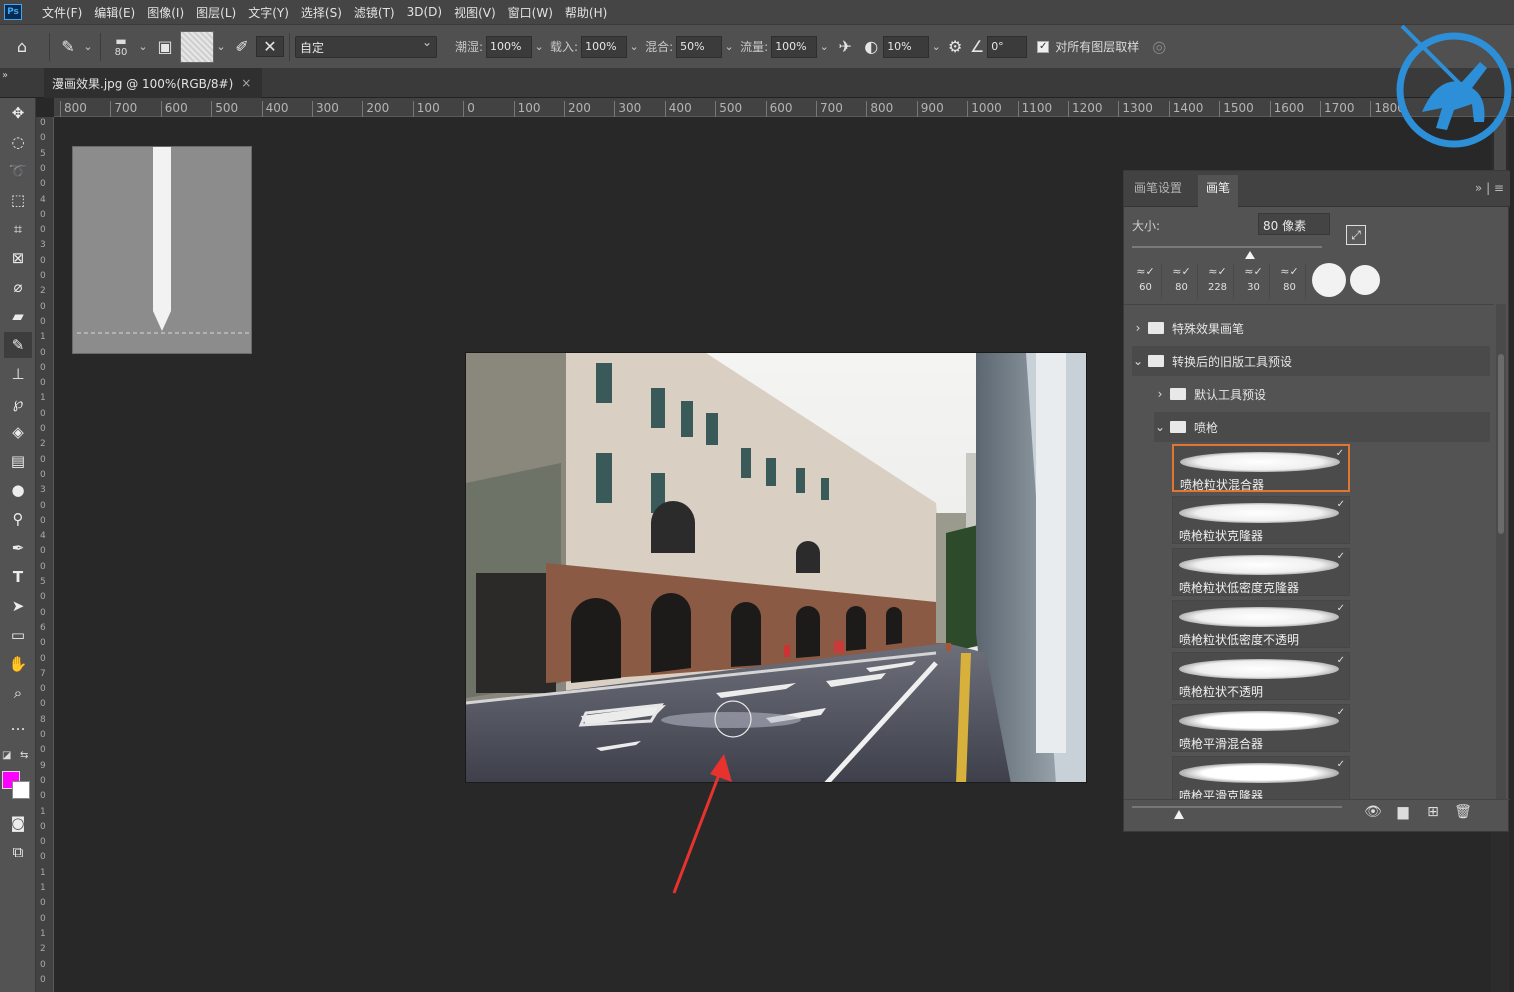 The width and height of the screenshot is (1514, 992). What do you see at coordinates (1261, 728) in the screenshot?
I see `brush-airbrush-smooth-mixer: ✓ 喷枪平滑混合器` at bounding box center [1261, 728].